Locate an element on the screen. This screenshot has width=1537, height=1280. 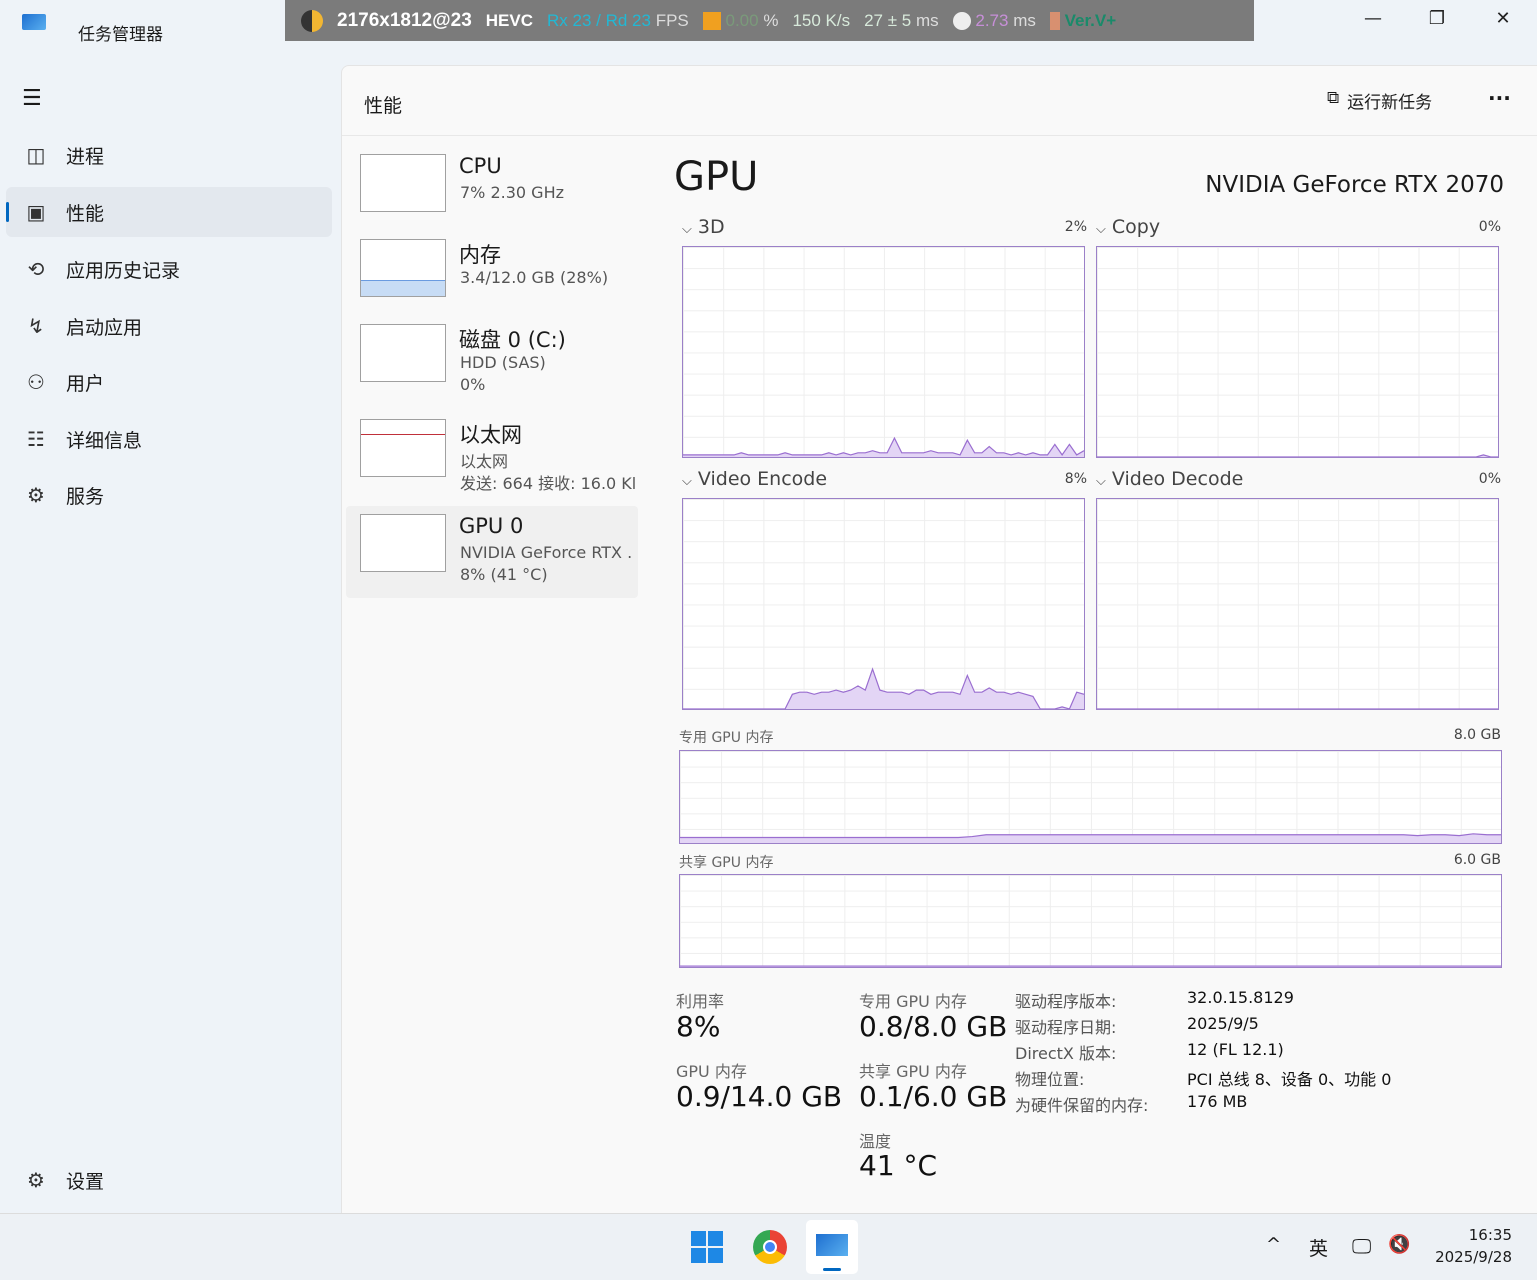
device-line2: 0% is located at coordinates (473, 384).